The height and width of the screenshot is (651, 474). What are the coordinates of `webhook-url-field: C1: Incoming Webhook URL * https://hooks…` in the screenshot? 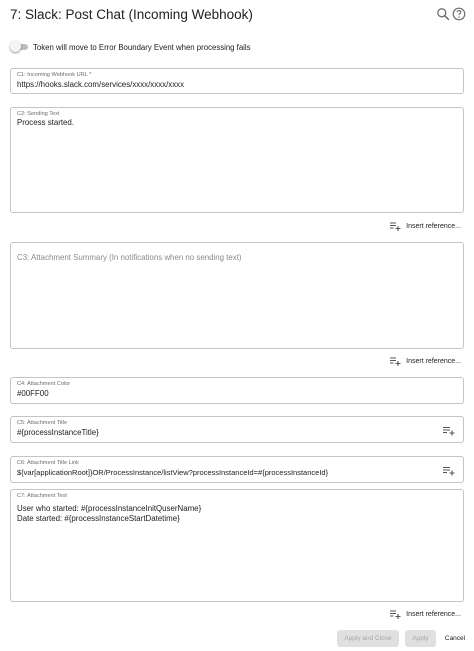 It's located at (237, 81).